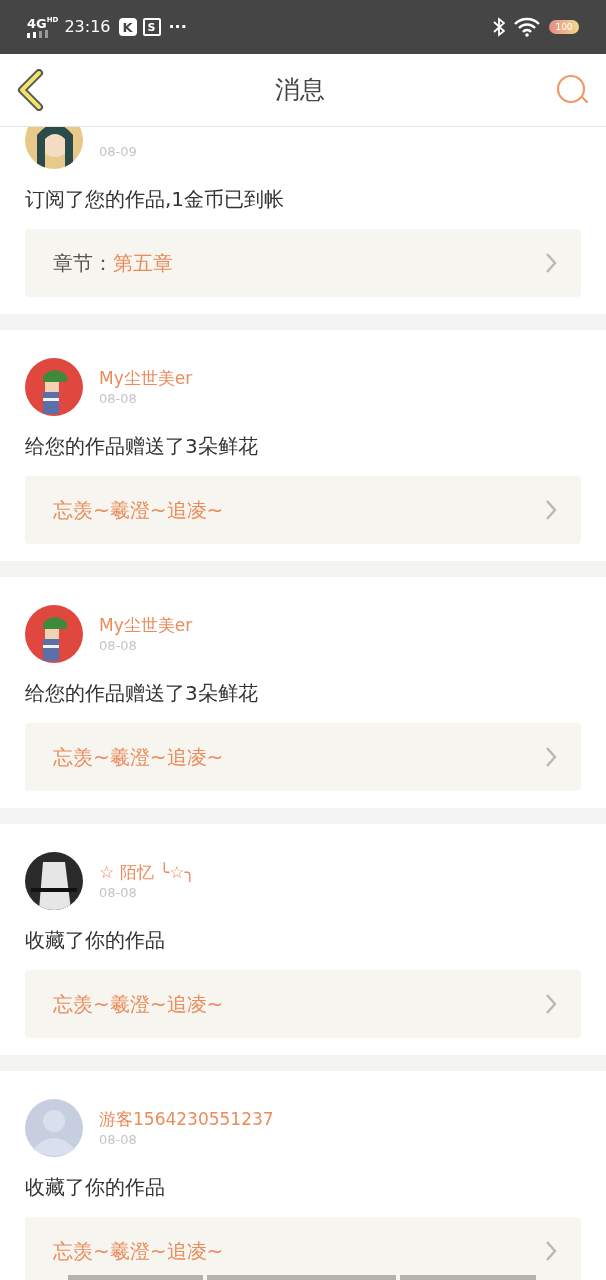 The width and height of the screenshot is (606, 1280). I want to click on user-name: 游客1564230551237, so click(186, 1119).